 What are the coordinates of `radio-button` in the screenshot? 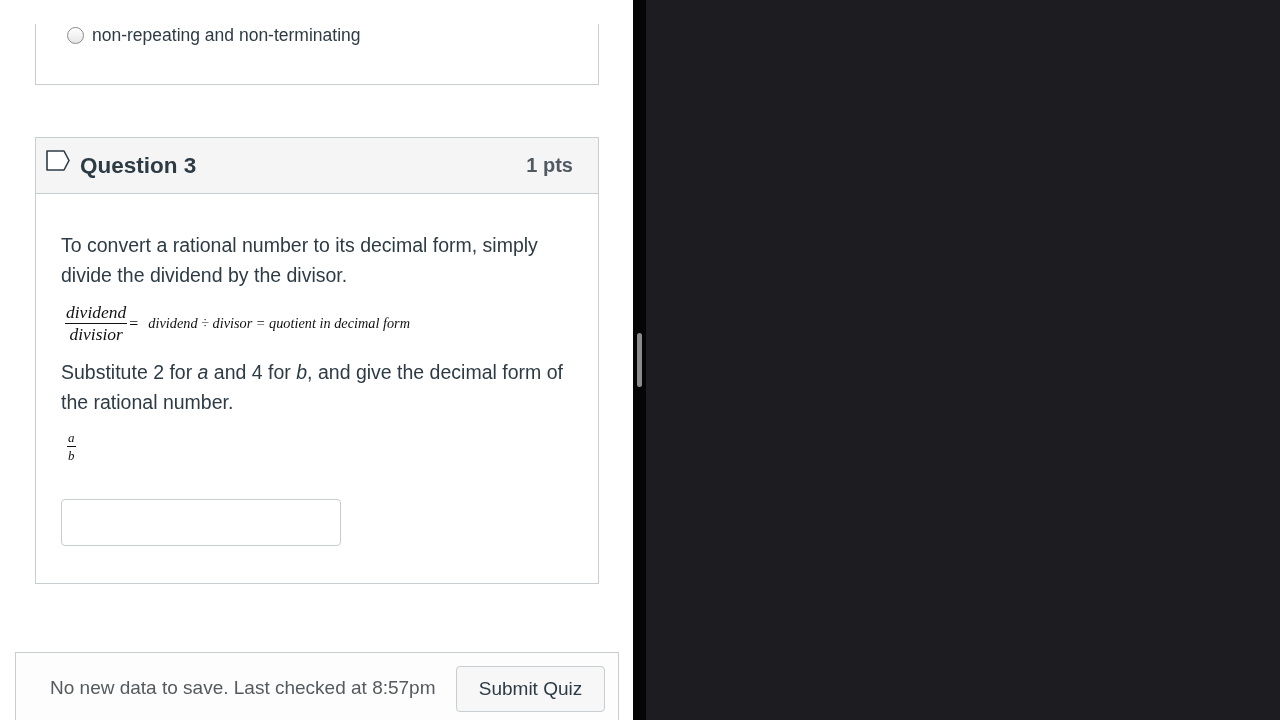 It's located at (75, 35).